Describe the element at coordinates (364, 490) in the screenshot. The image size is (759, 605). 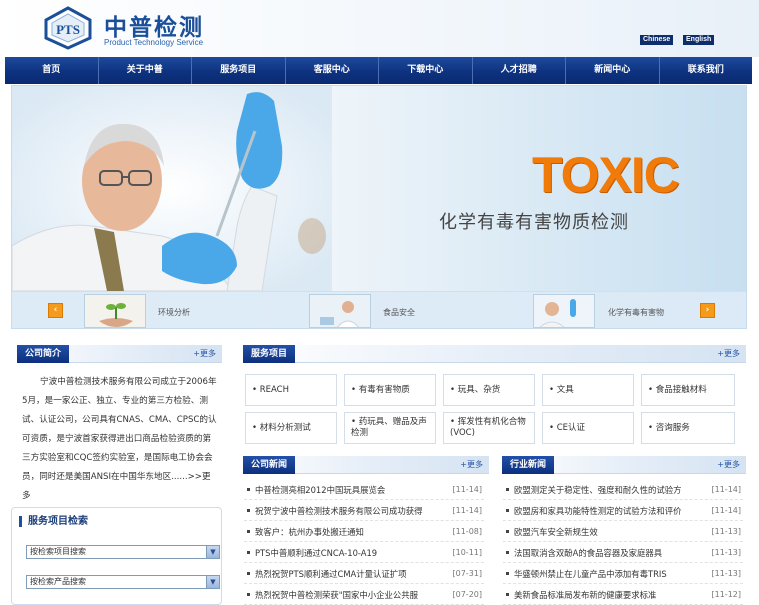
I see `list-item: 中普检测亮相2012中国玩具展览会 [11-14]` at that location.